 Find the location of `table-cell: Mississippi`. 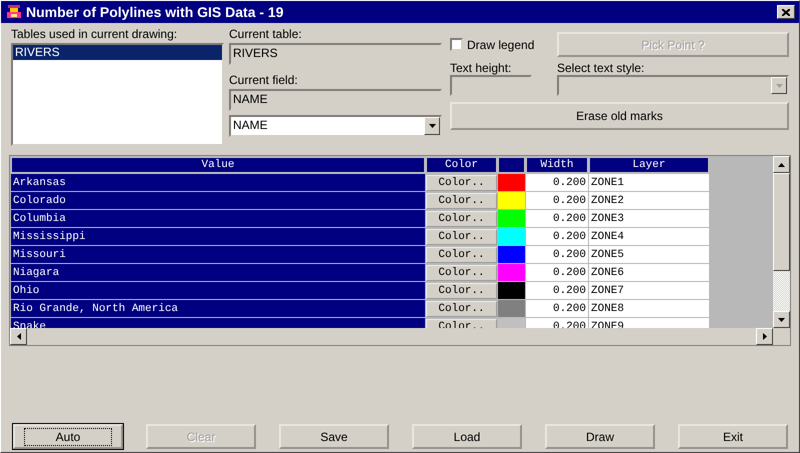

table-cell: Mississippi is located at coordinates (218, 236).